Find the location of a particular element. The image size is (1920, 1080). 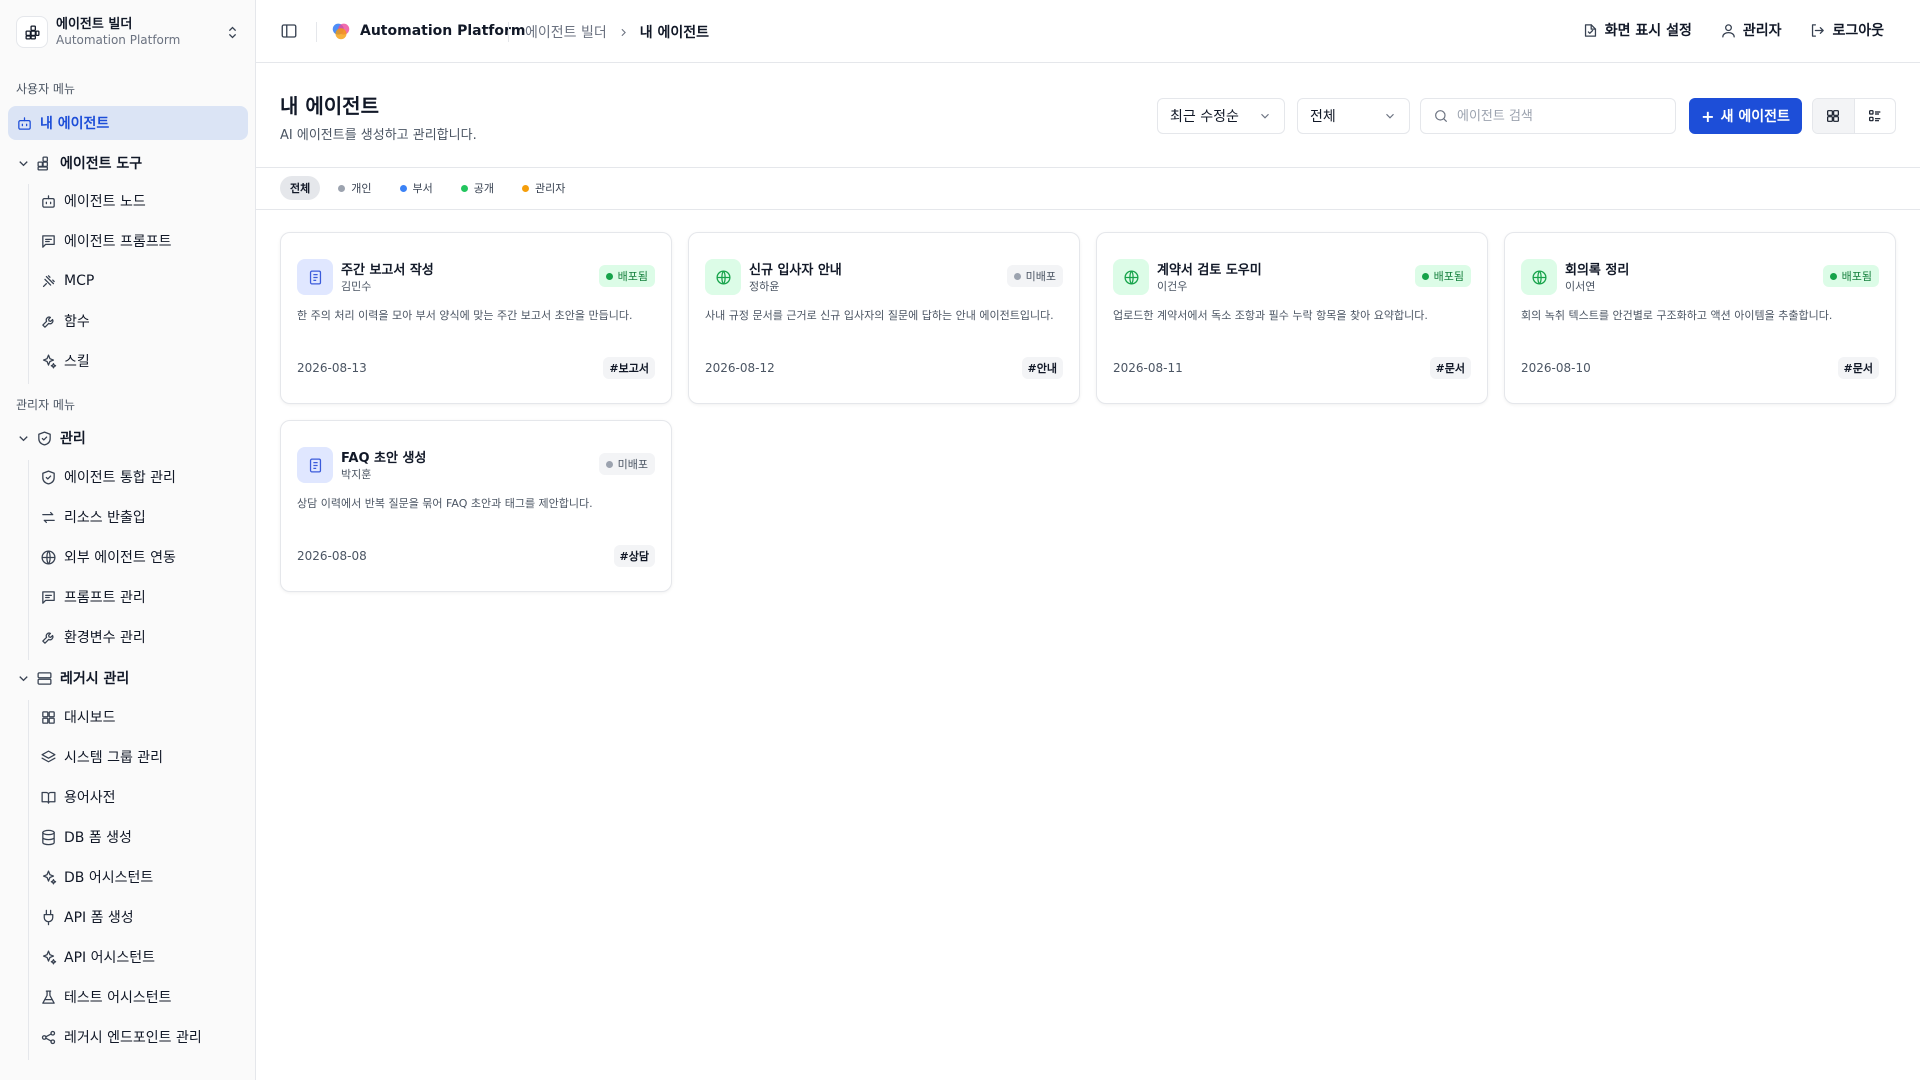

sidebar-item-db-assistant: DB 어시스턴트 is located at coordinates (144, 877).